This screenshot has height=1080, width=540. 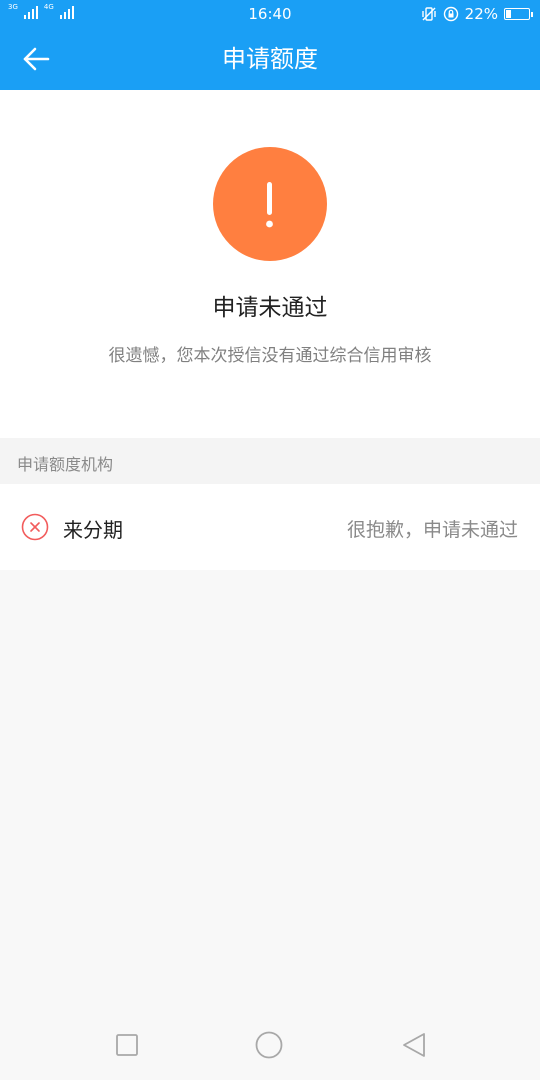 I want to click on nav-bar: 申请额度, so click(x=270, y=59).